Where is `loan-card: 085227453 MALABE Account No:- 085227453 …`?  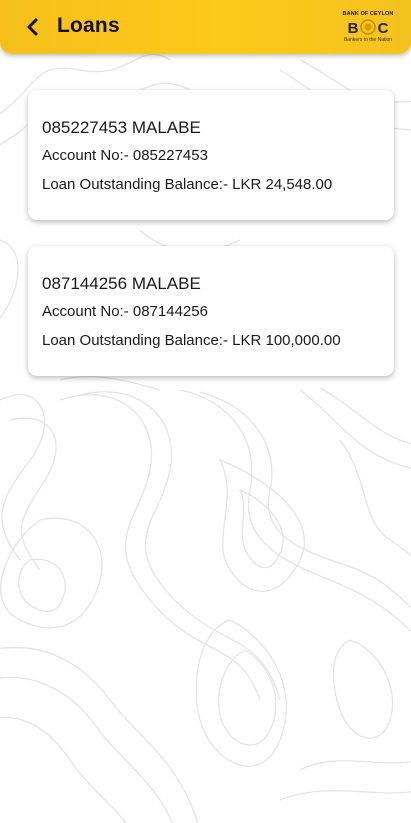 loan-card: 085227453 MALABE Account No:- 085227453 … is located at coordinates (211, 155).